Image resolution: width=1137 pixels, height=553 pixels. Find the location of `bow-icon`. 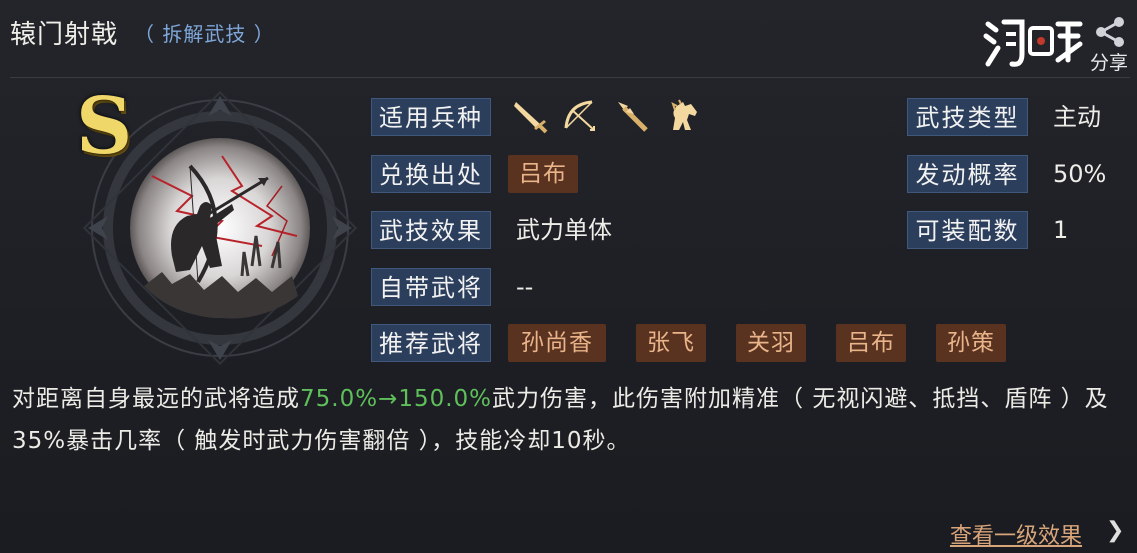

bow-icon is located at coordinates (579, 115).